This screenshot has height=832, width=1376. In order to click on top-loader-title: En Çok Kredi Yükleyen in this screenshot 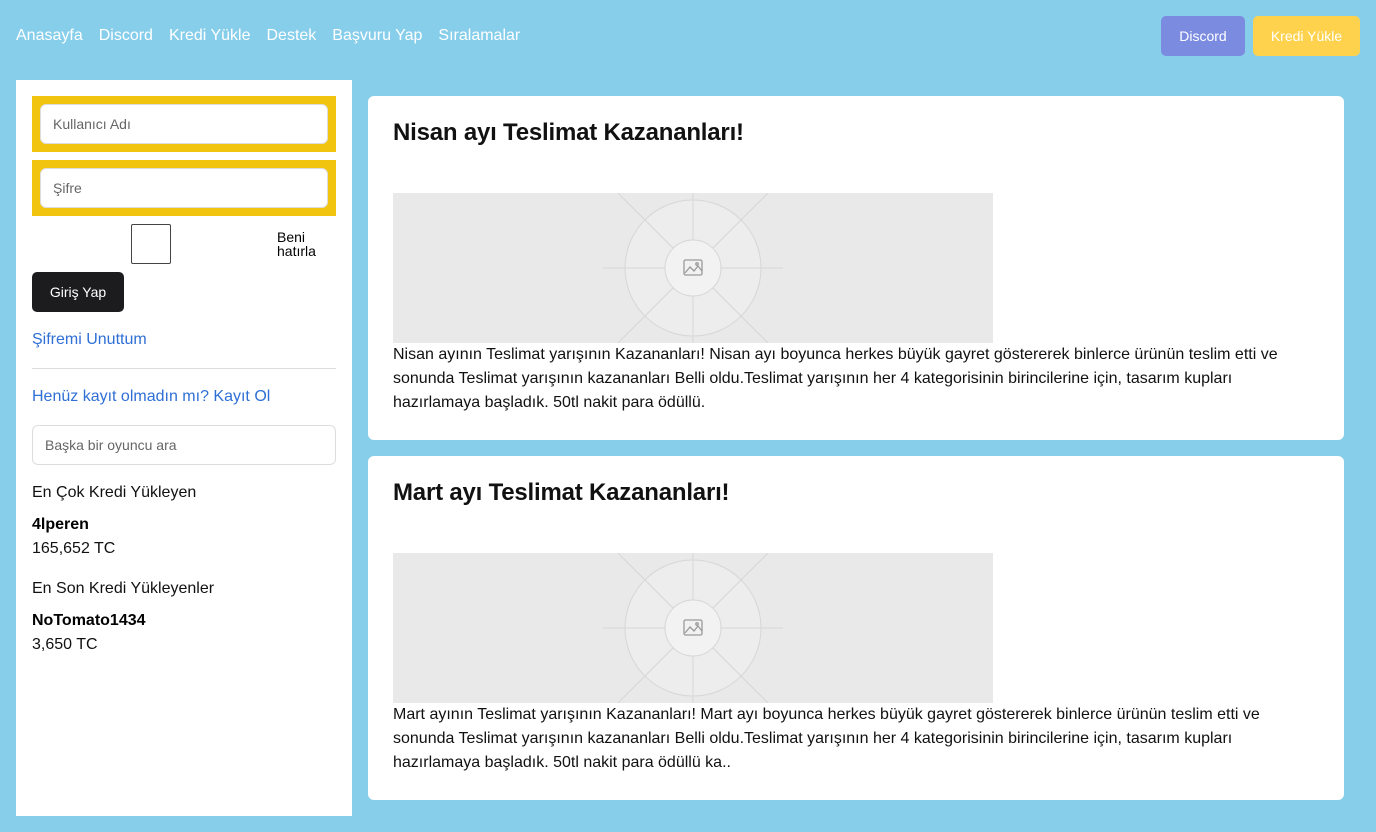, I will do `click(114, 492)`.